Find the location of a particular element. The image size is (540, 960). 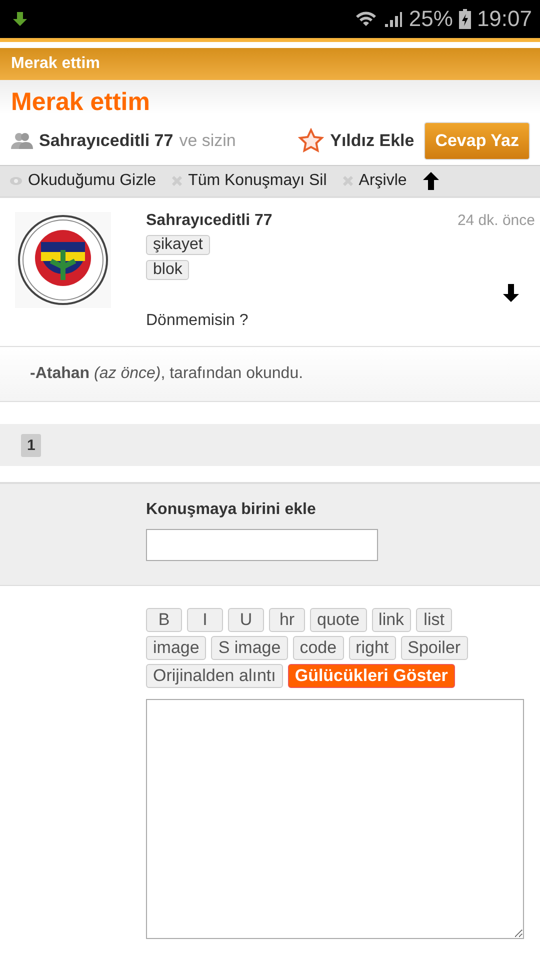

participant-suffix: ve sizin is located at coordinates (207, 141).